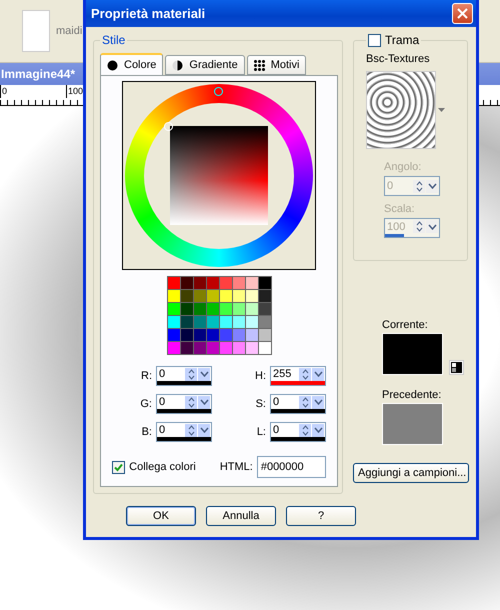  Describe the element at coordinates (113, 40) in the screenshot. I see `group-title: Stile` at that location.